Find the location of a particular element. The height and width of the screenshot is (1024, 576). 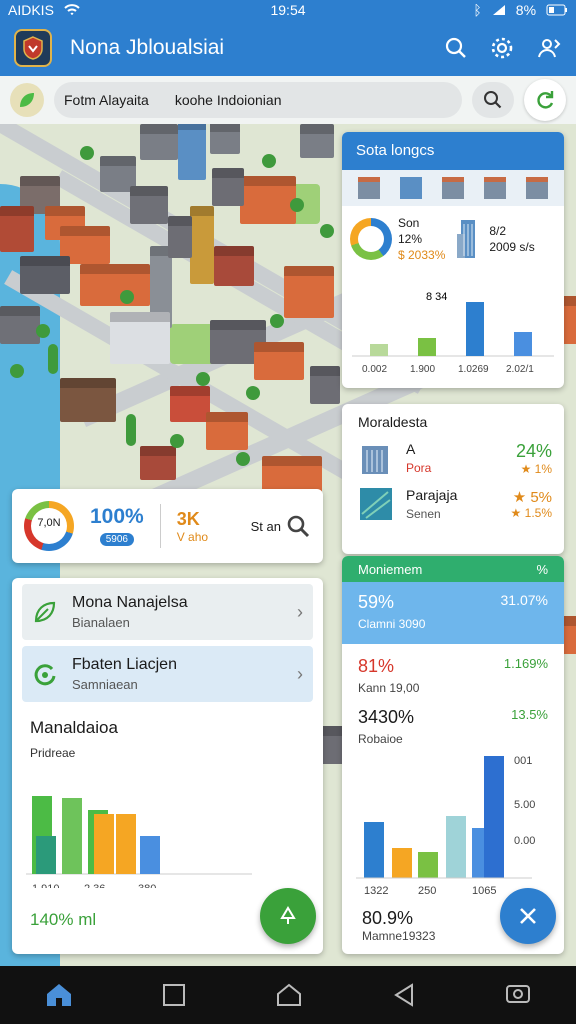

monument is located at coordinates (202, 249).